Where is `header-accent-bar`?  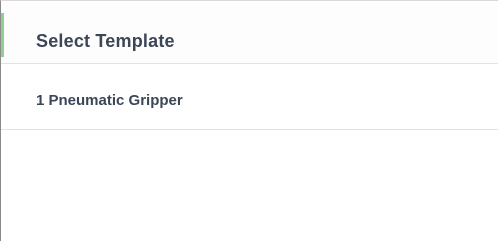
header-accent-bar is located at coordinates (2, 35).